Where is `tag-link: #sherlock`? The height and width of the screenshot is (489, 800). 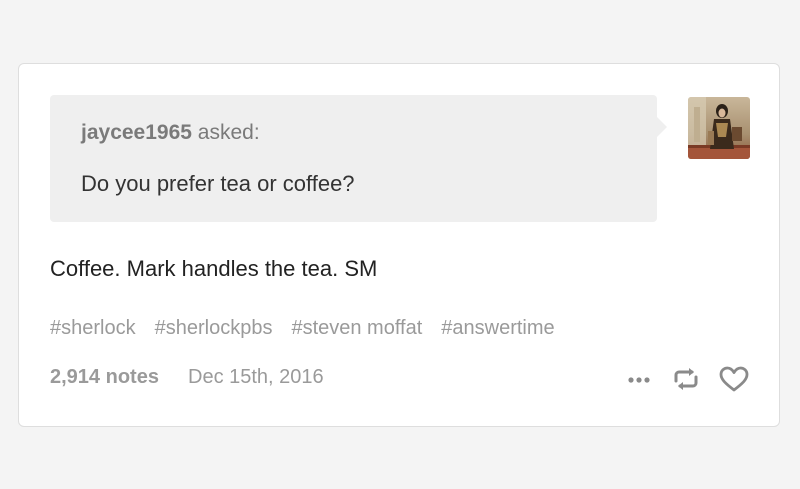 tag-link: #sherlock is located at coordinates (93, 328).